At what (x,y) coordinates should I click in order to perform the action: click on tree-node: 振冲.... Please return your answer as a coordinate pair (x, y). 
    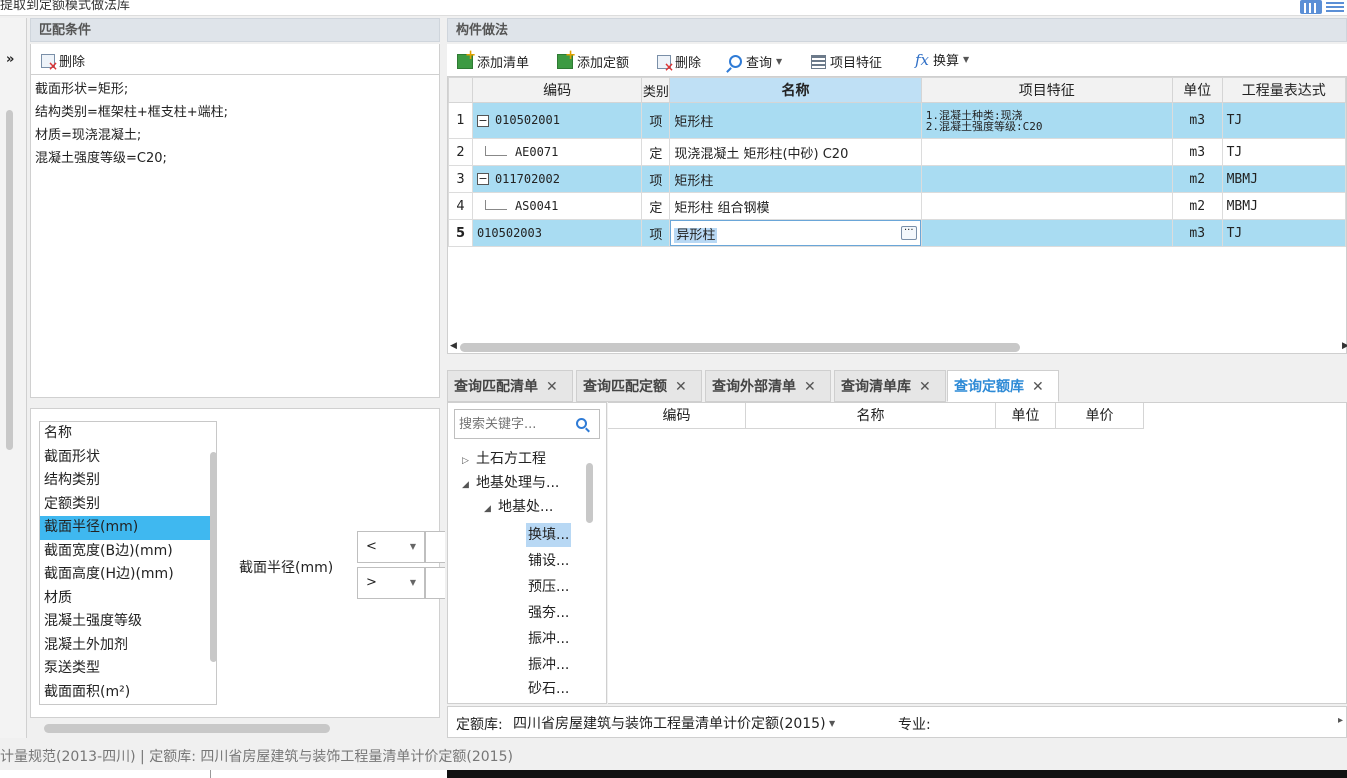
    Looking at the image, I should click on (548, 665).